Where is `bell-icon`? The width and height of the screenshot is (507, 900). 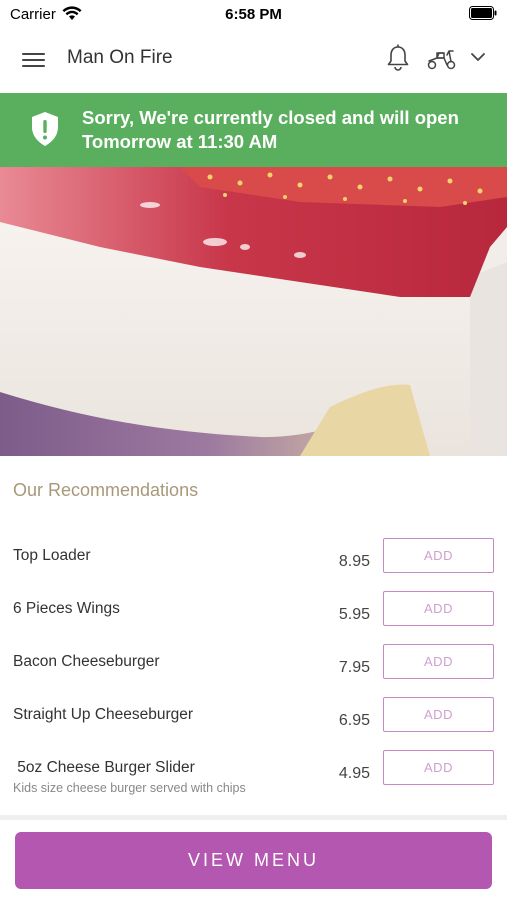 bell-icon is located at coordinates (398, 57).